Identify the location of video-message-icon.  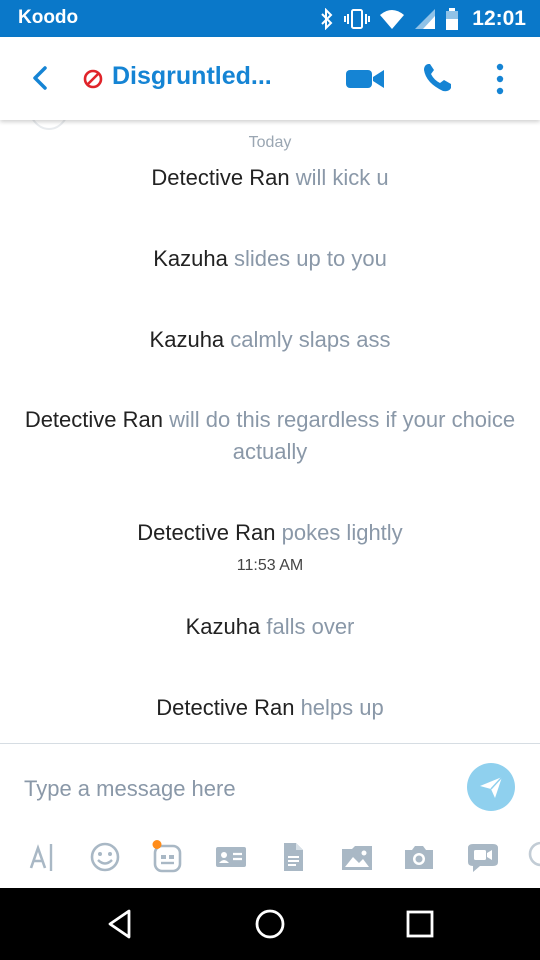
(483, 857).